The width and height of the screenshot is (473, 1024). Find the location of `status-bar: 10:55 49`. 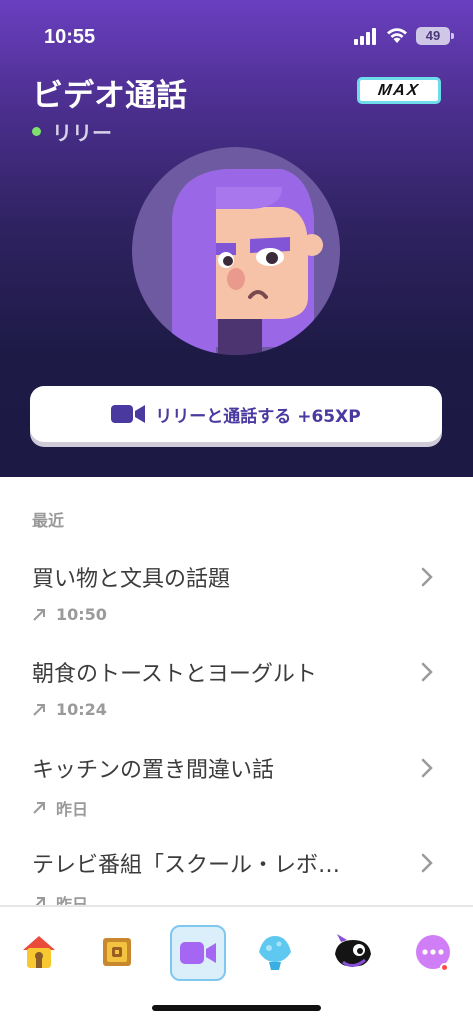

status-bar: 10:55 49 is located at coordinates (236, 35).